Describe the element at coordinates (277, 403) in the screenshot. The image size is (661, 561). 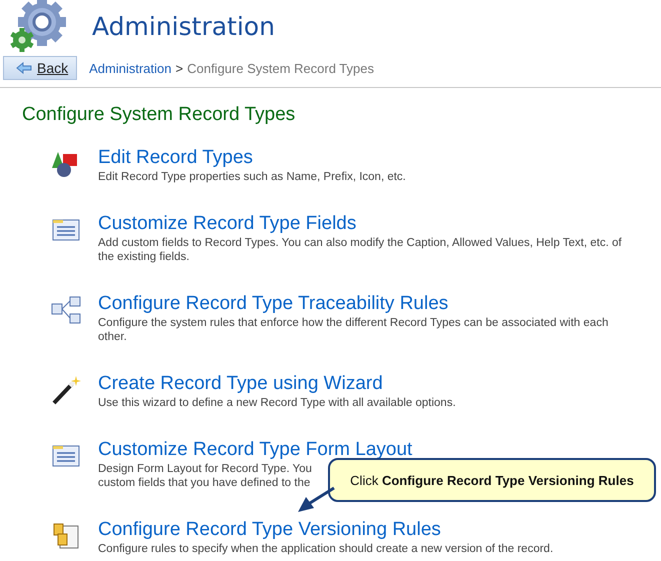
I see `option-description: Use this wizard to define a new Record Type with all available options.` at that location.